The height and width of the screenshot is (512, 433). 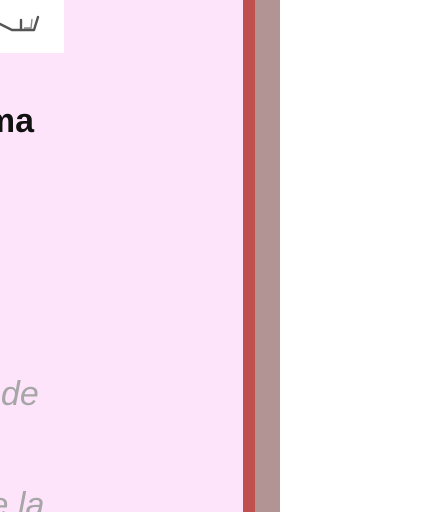 I want to click on faded-line: le la, so click(x=22, y=499).